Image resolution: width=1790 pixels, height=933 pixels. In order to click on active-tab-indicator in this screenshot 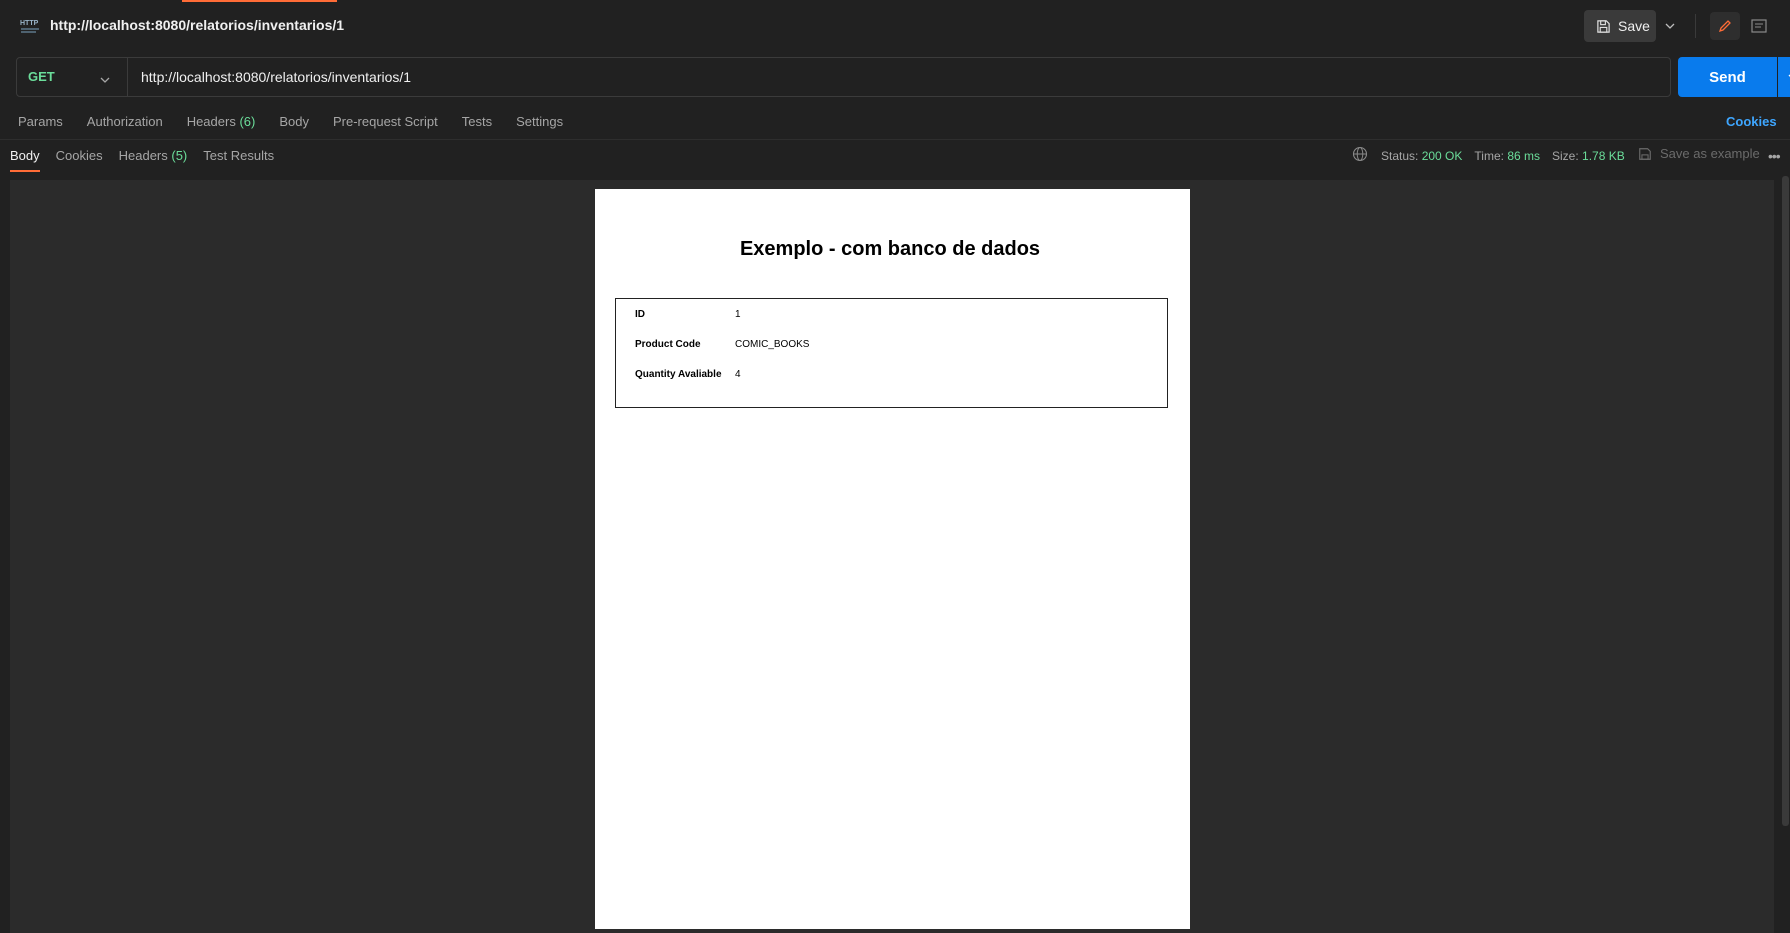, I will do `click(259, 1)`.